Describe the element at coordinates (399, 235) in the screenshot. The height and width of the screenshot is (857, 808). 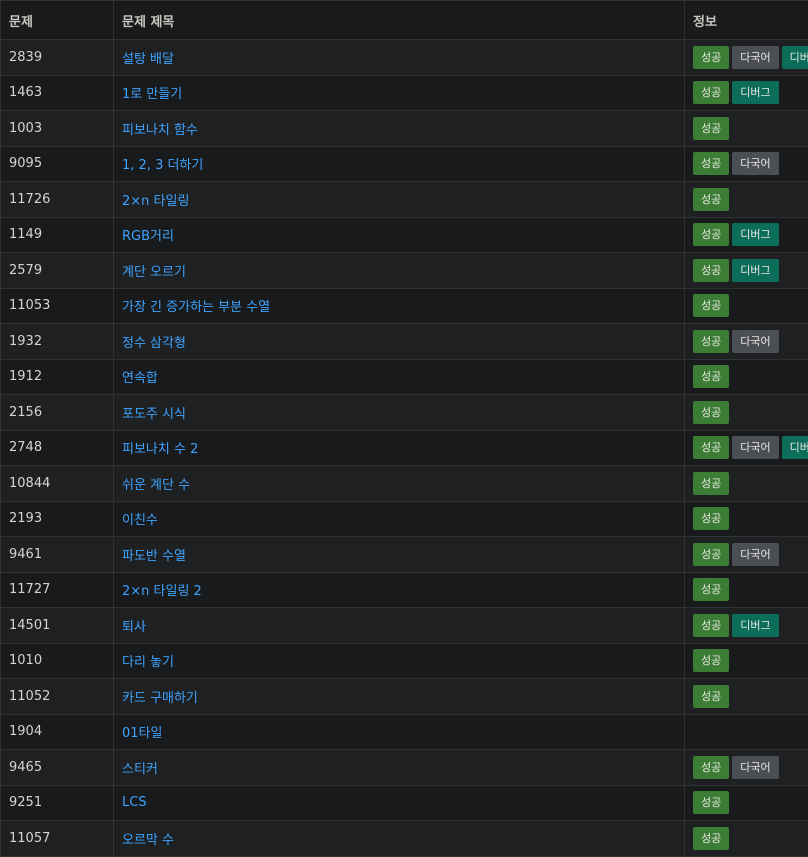
I see `problem-title-cell: RGB거리` at that location.